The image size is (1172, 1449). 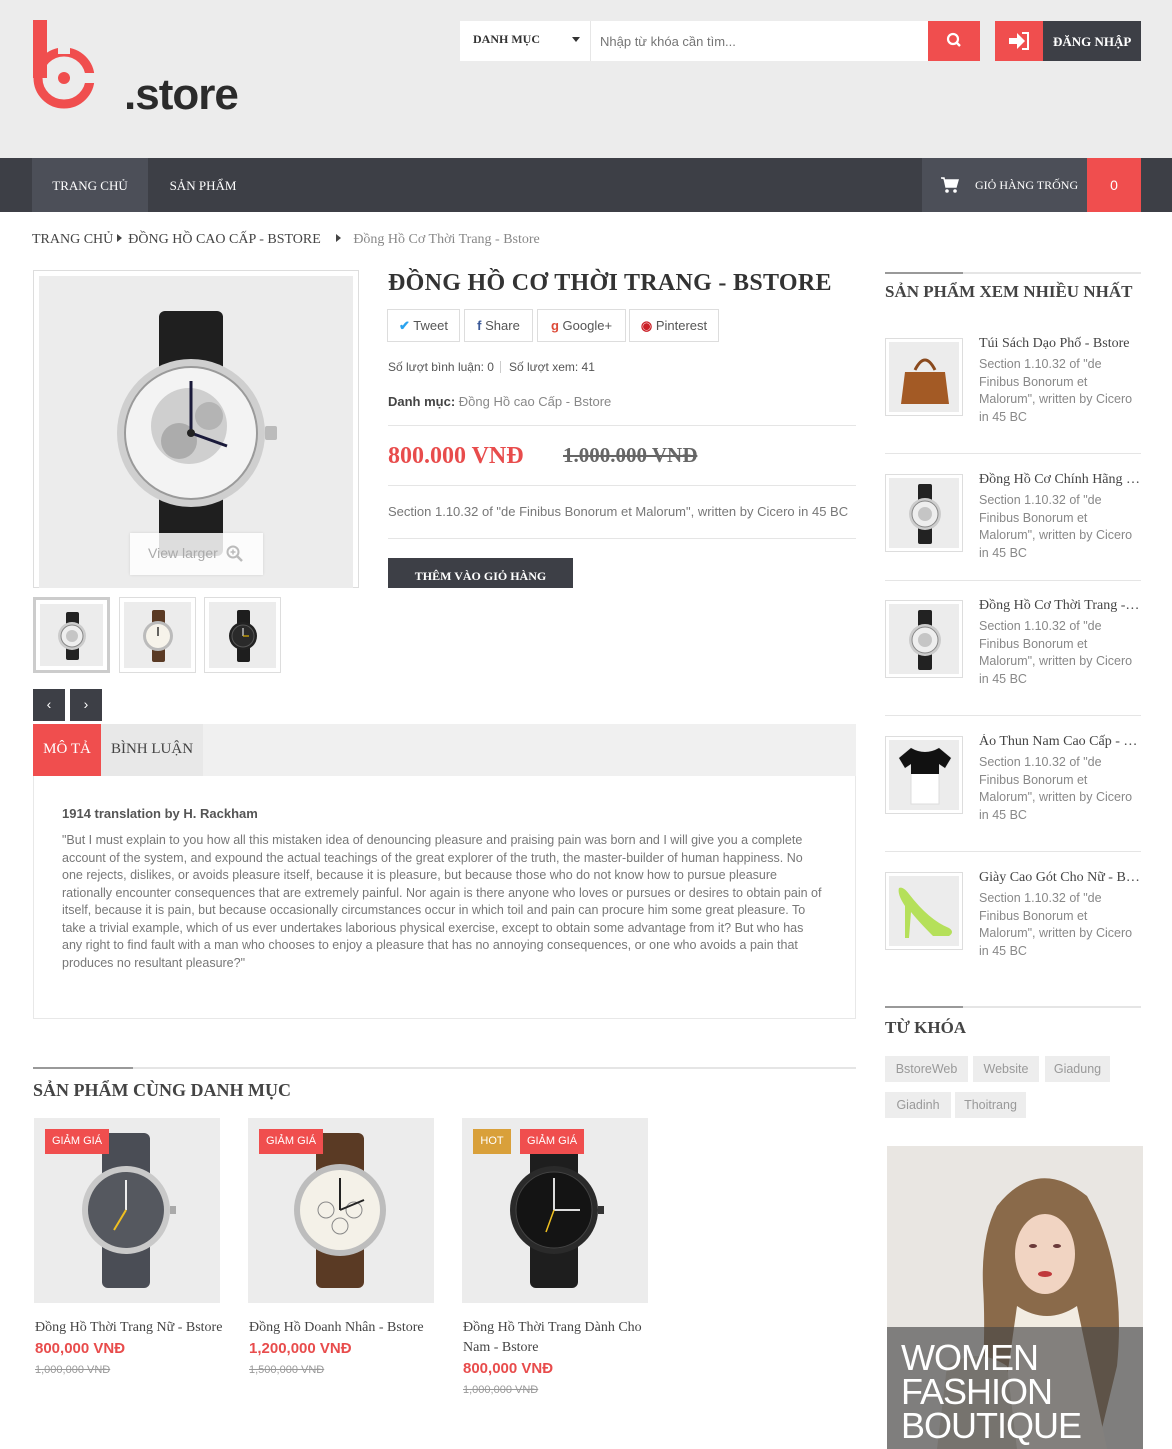 I want to click on sign-in-icon, so click(x=1019, y=41).